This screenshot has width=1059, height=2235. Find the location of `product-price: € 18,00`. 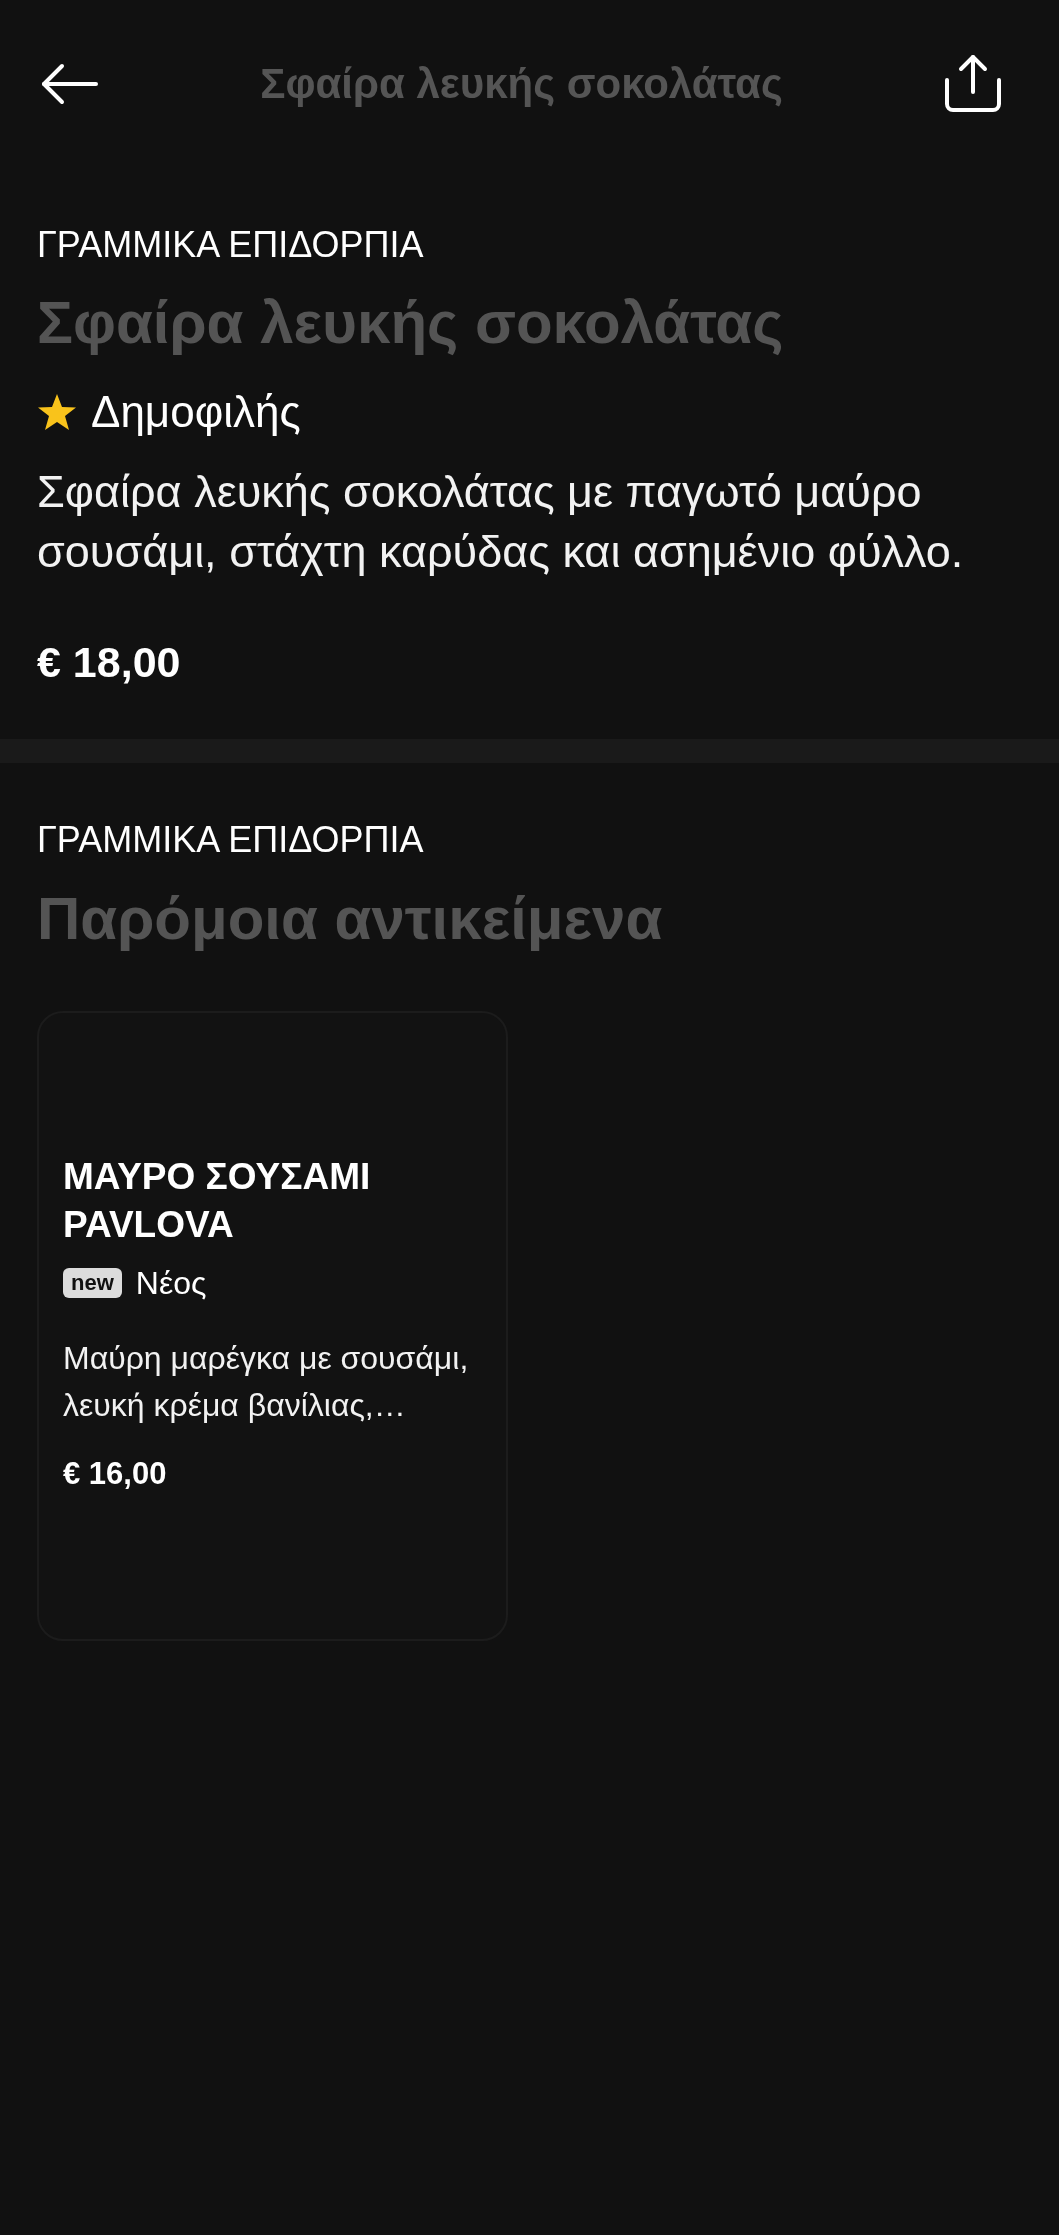

product-price: € 18,00 is located at coordinates (109, 662).